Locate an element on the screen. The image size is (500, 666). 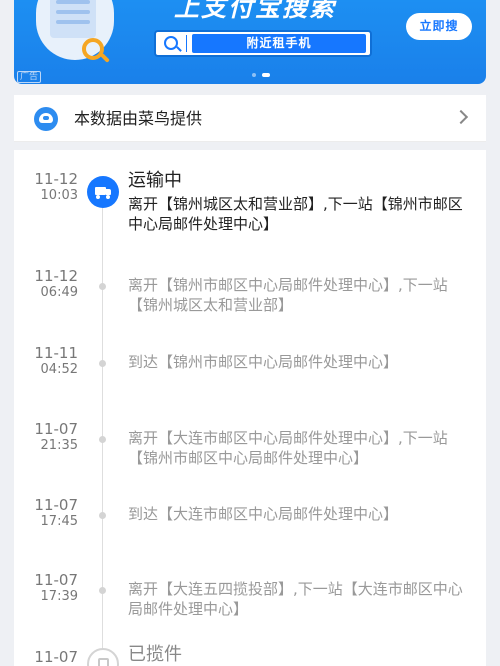
banner-slogan: 上支付宝搜索 is located at coordinates (255, 11).